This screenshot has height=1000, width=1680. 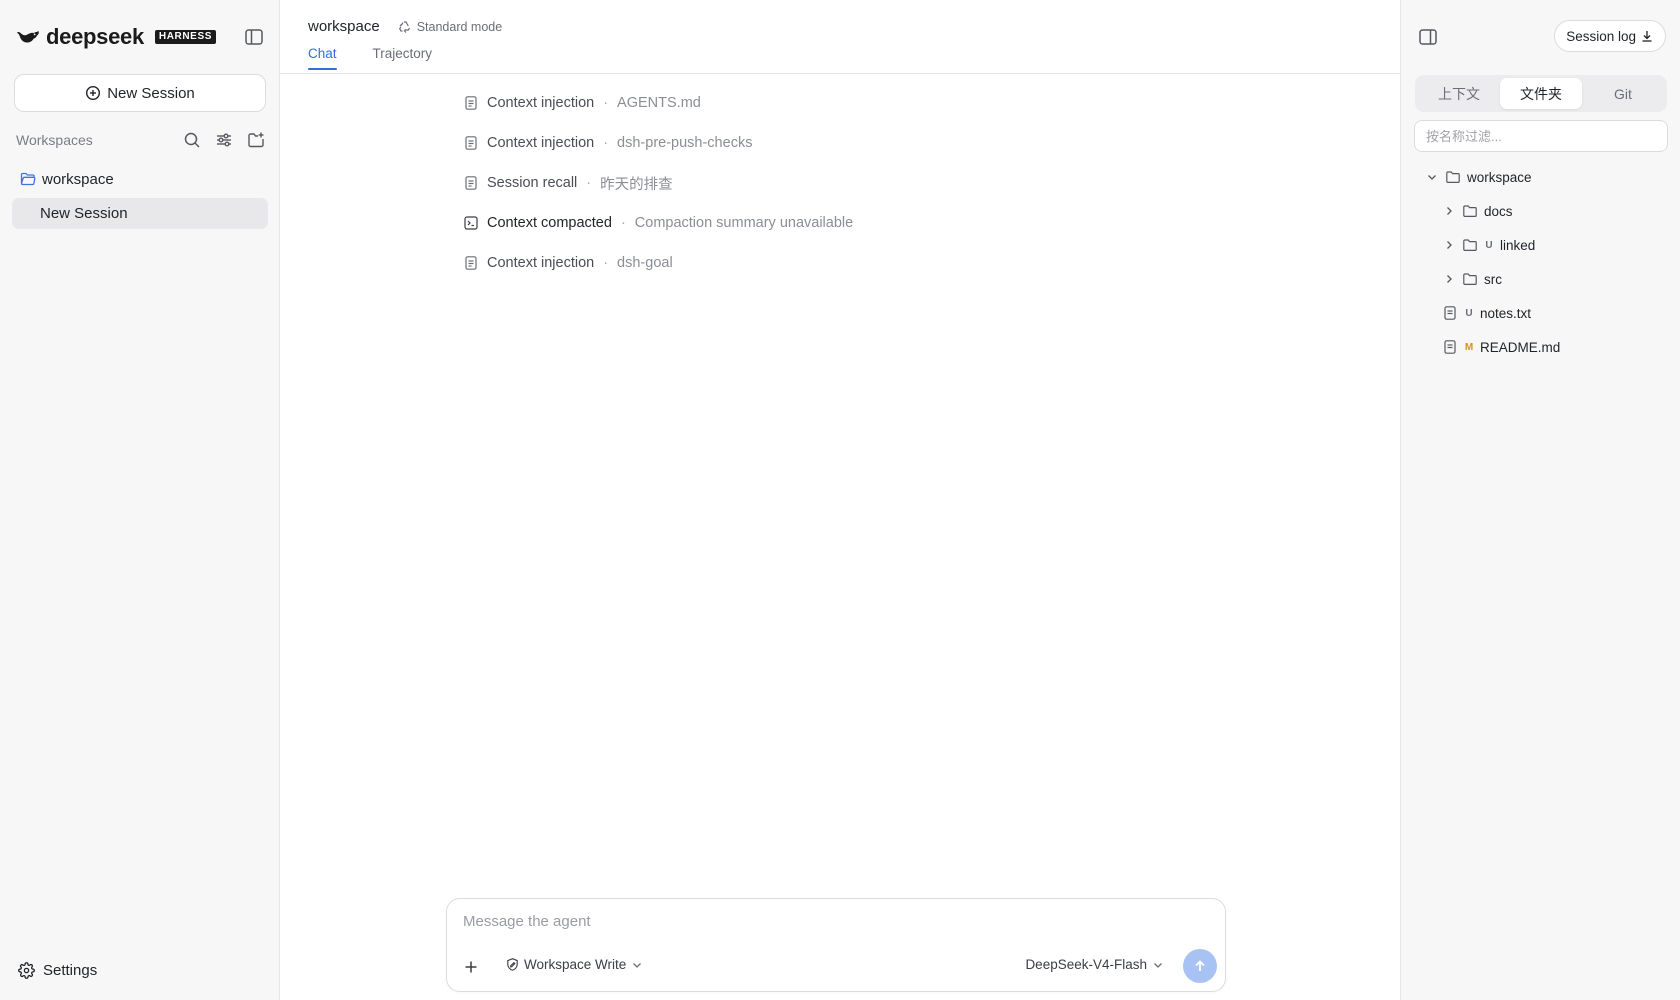 What do you see at coordinates (1493, 279) in the screenshot?
I see `tree-label: src` at bounding box center [1493, 279].